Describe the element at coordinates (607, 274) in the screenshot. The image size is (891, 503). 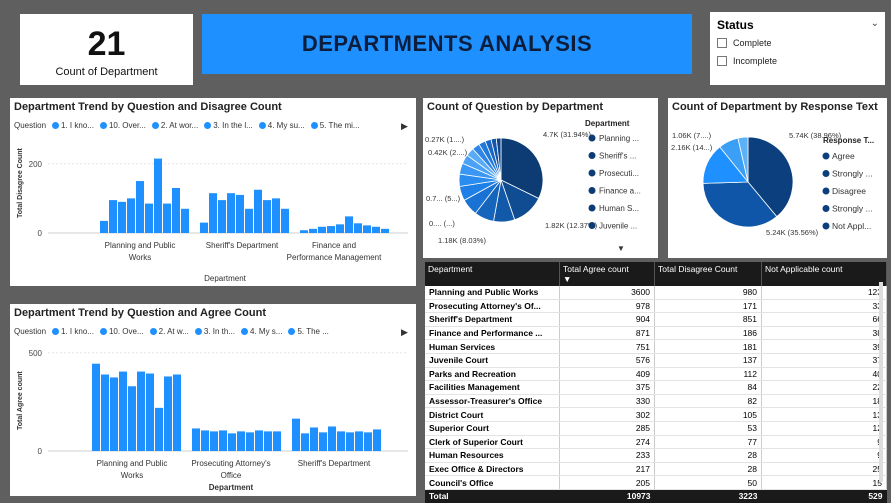
I see `column-header: Total Agree count ▼` at that location.